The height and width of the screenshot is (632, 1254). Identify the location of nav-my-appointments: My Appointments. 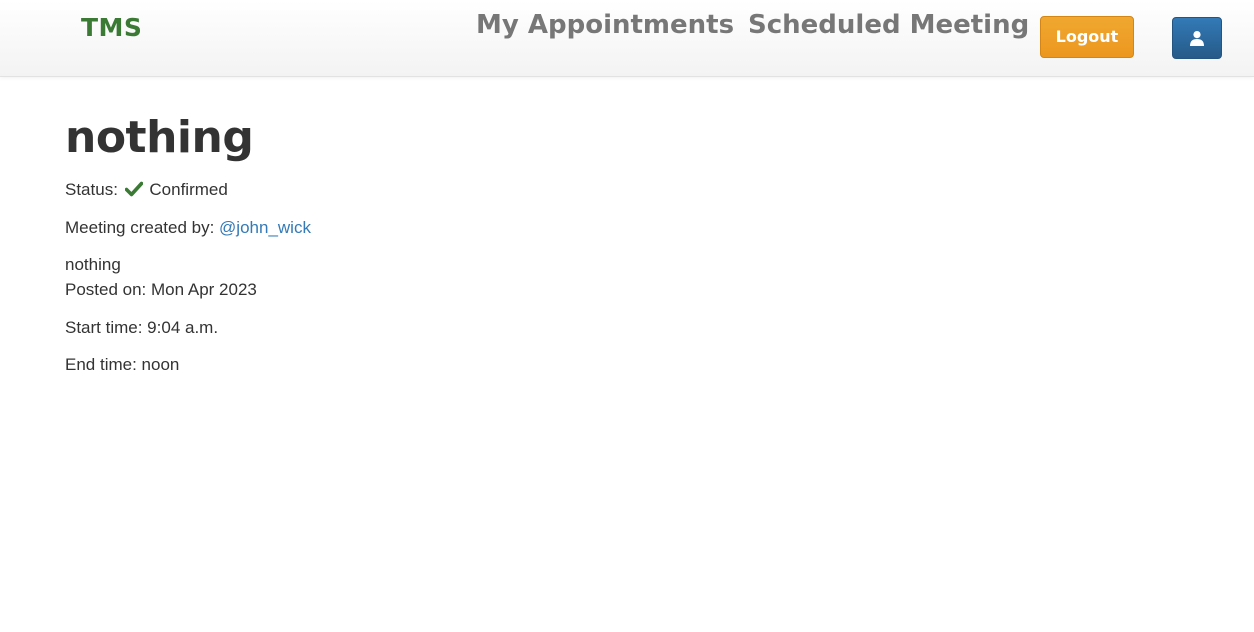
(605, 25).